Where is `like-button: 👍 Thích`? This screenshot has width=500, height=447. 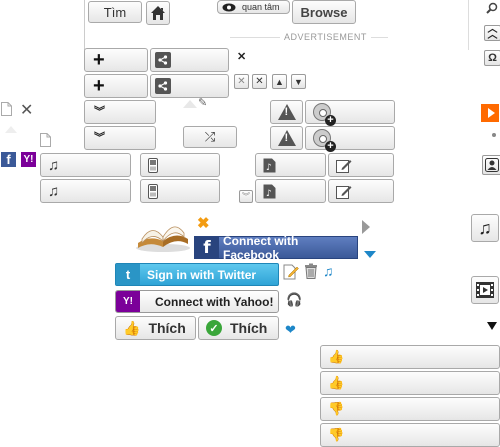 like-button: 👍 Thích is located at coordinates (155, 328).